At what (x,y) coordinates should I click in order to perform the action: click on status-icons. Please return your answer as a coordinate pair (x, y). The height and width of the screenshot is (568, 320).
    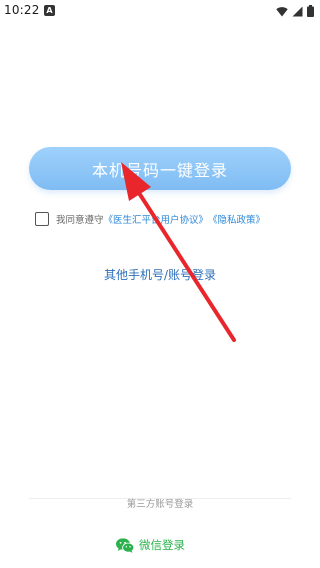
    Looking at the image, I should click on (295, 11).